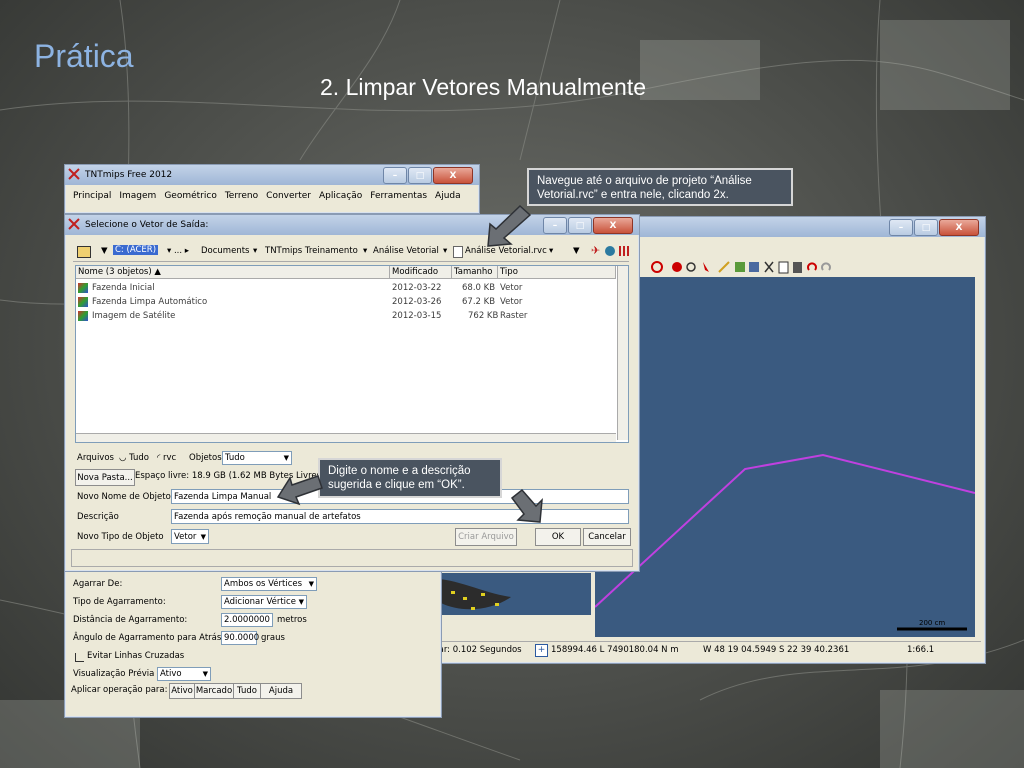 The height and width of the screenshot is (768, 1024). What do you see at coordinates (610, 251) in the screenshot?
I see `network-icon` at bounding box center [610, 251].